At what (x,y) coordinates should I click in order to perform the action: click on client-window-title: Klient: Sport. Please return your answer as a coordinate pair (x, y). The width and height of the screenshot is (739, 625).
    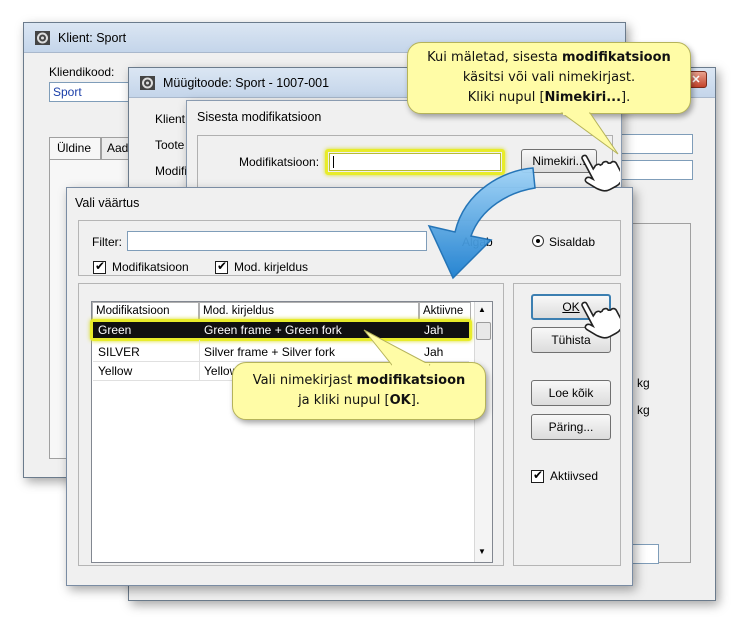
    Looking at the image, I should click on (92, 38).